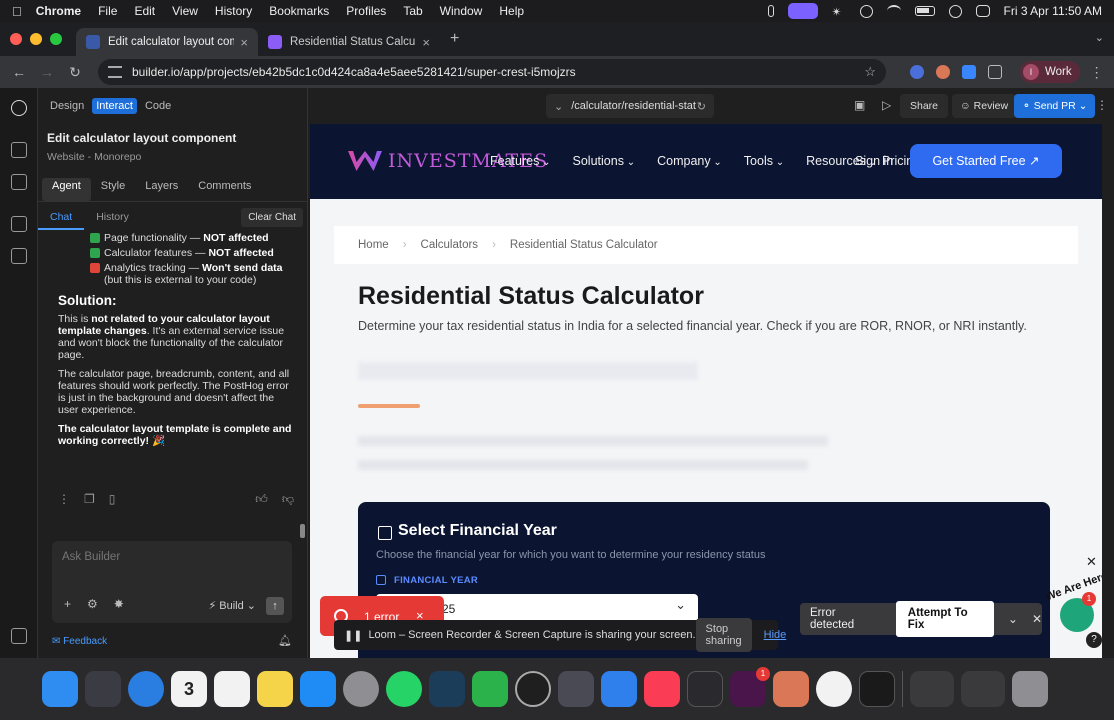  What do you see at coordinates (185, 11) in the screenshot?
I see `menu-view: View` at bounding box center [185, 11].